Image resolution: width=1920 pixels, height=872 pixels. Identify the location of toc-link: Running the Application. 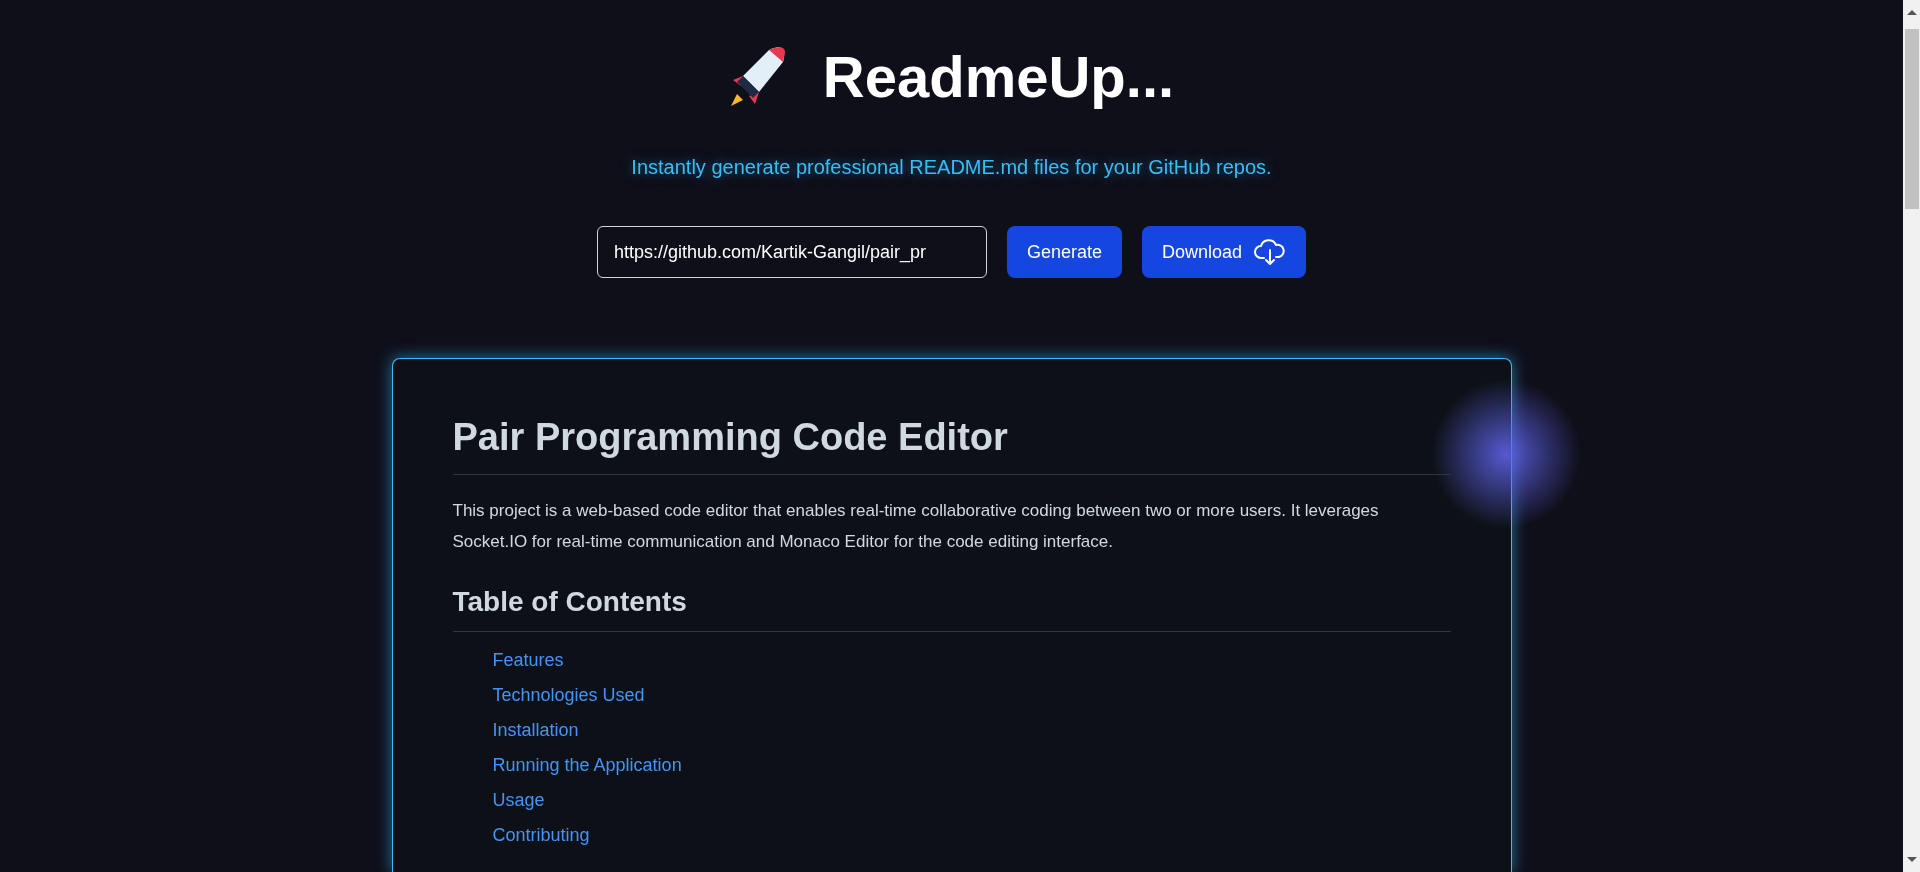
(587, 765).